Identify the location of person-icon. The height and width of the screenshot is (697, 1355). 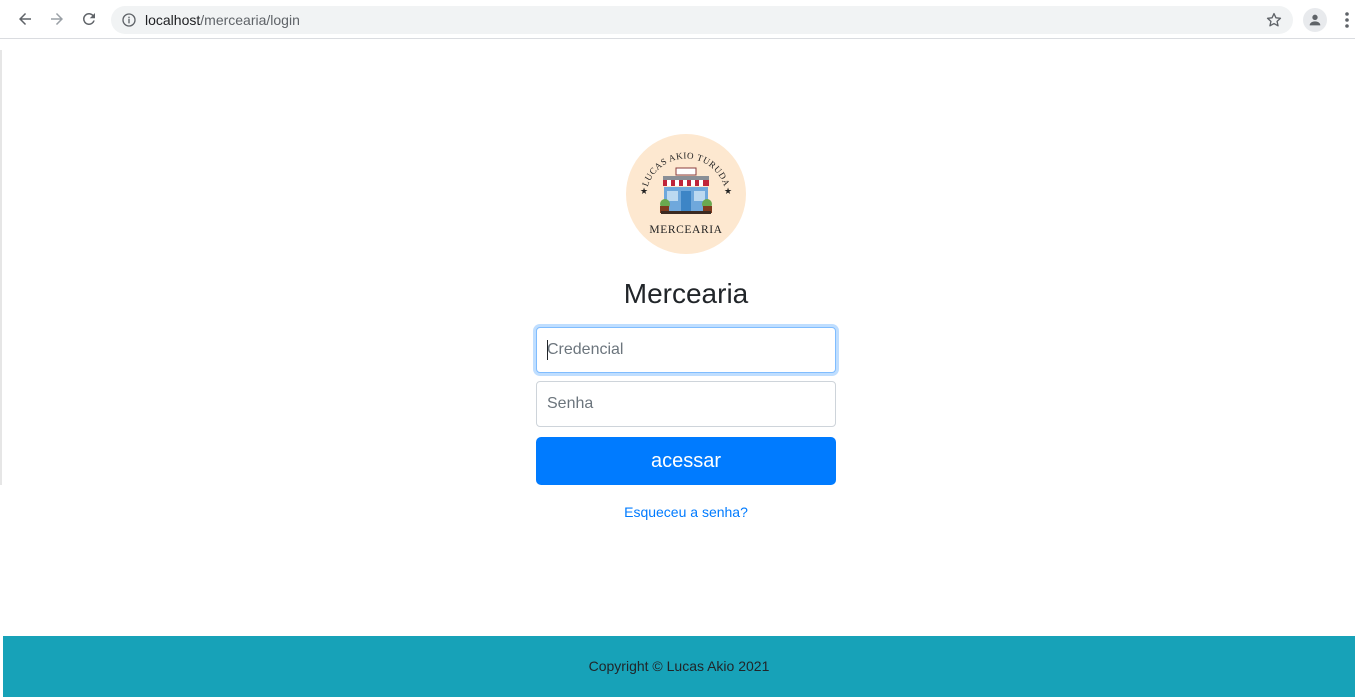
(1315, 20).